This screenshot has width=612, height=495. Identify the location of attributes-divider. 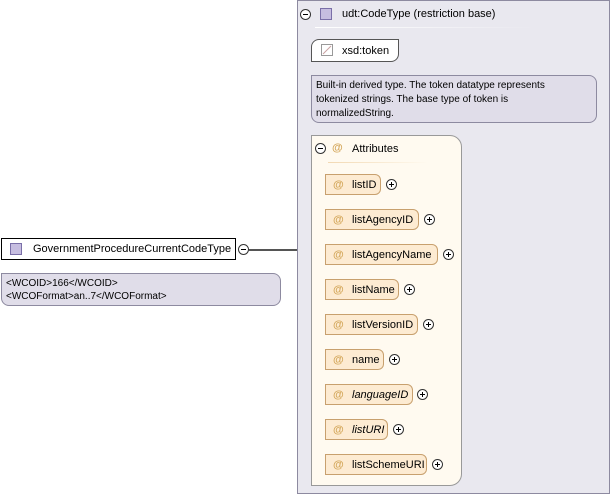
(378, 162).